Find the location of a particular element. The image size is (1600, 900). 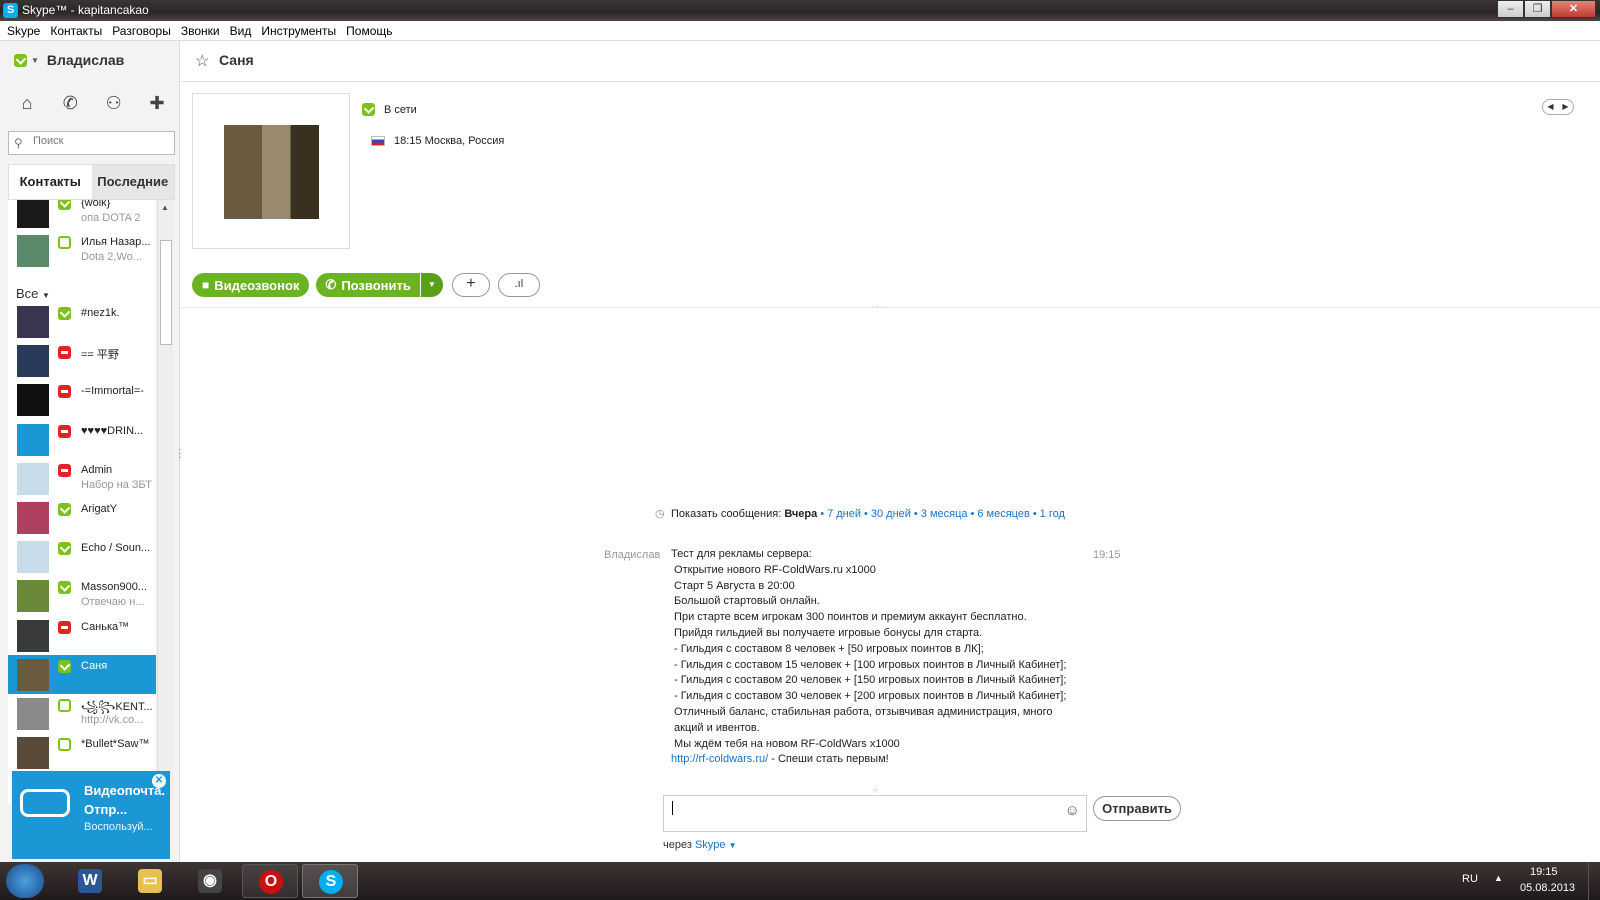

contact-row: Санька™ is located at coordinates (82, 635).